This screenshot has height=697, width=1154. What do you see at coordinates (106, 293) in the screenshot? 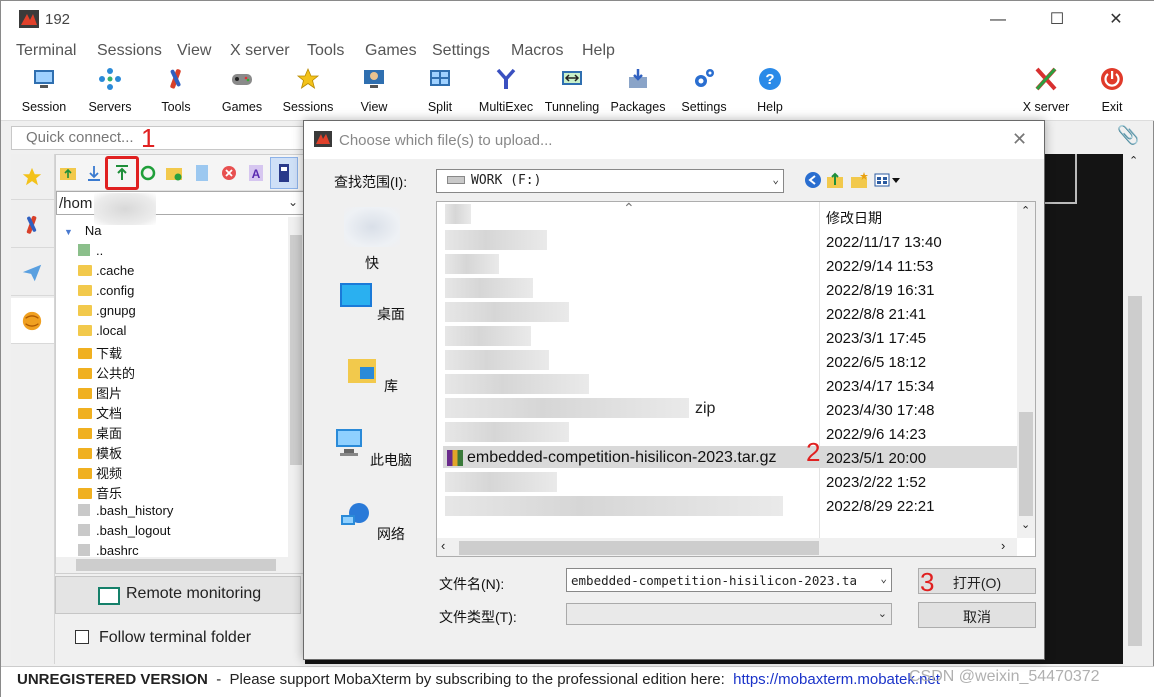
I see `list-item: .config` at bounding box center [106, 293].